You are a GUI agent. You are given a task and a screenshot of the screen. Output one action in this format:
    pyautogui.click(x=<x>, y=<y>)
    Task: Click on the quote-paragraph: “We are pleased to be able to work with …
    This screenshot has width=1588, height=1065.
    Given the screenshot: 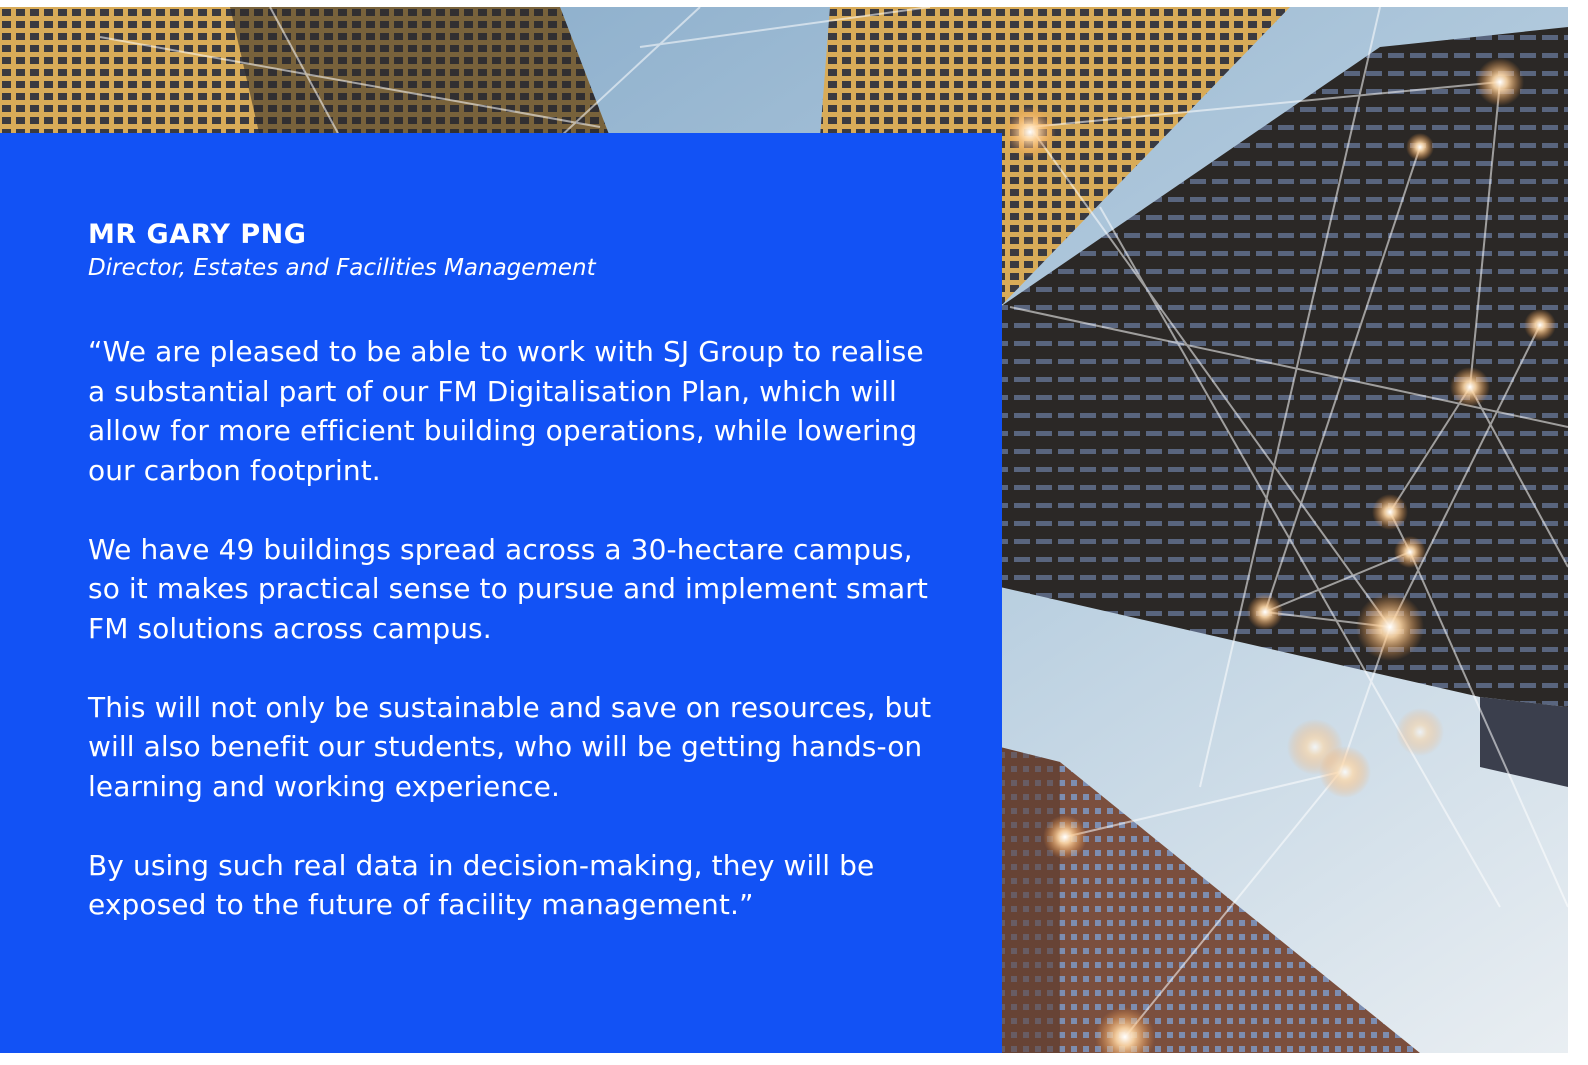 What is the action you would take?
    pyautogui.click(x=506, y=411)
    